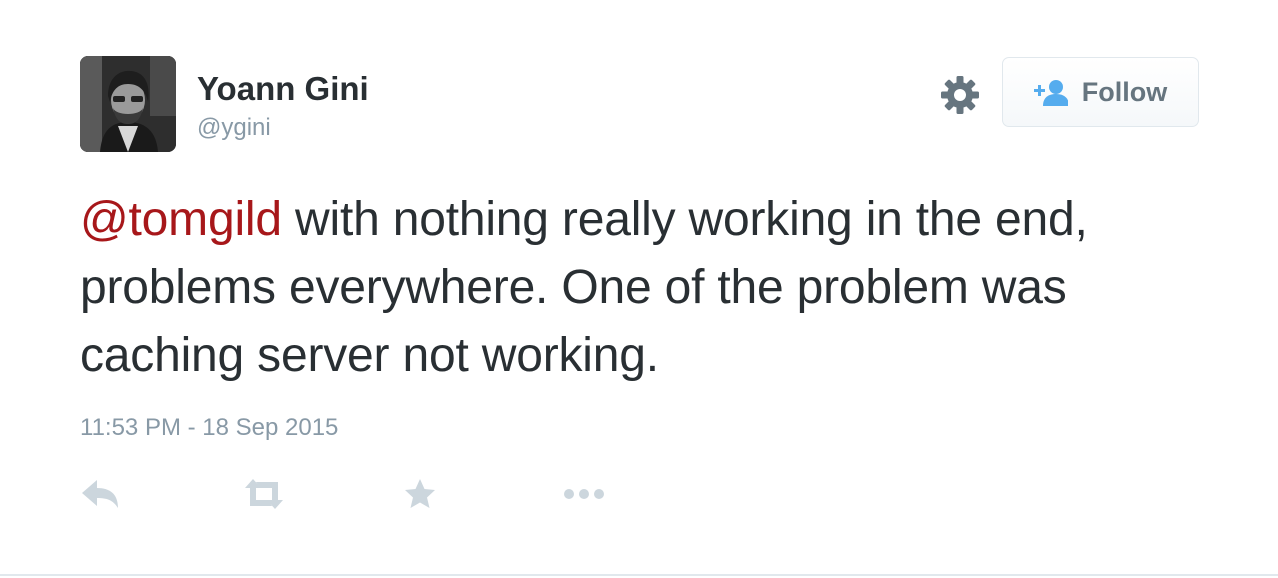  I want to click on author-name: Yoann Gini, so click(283, 89).